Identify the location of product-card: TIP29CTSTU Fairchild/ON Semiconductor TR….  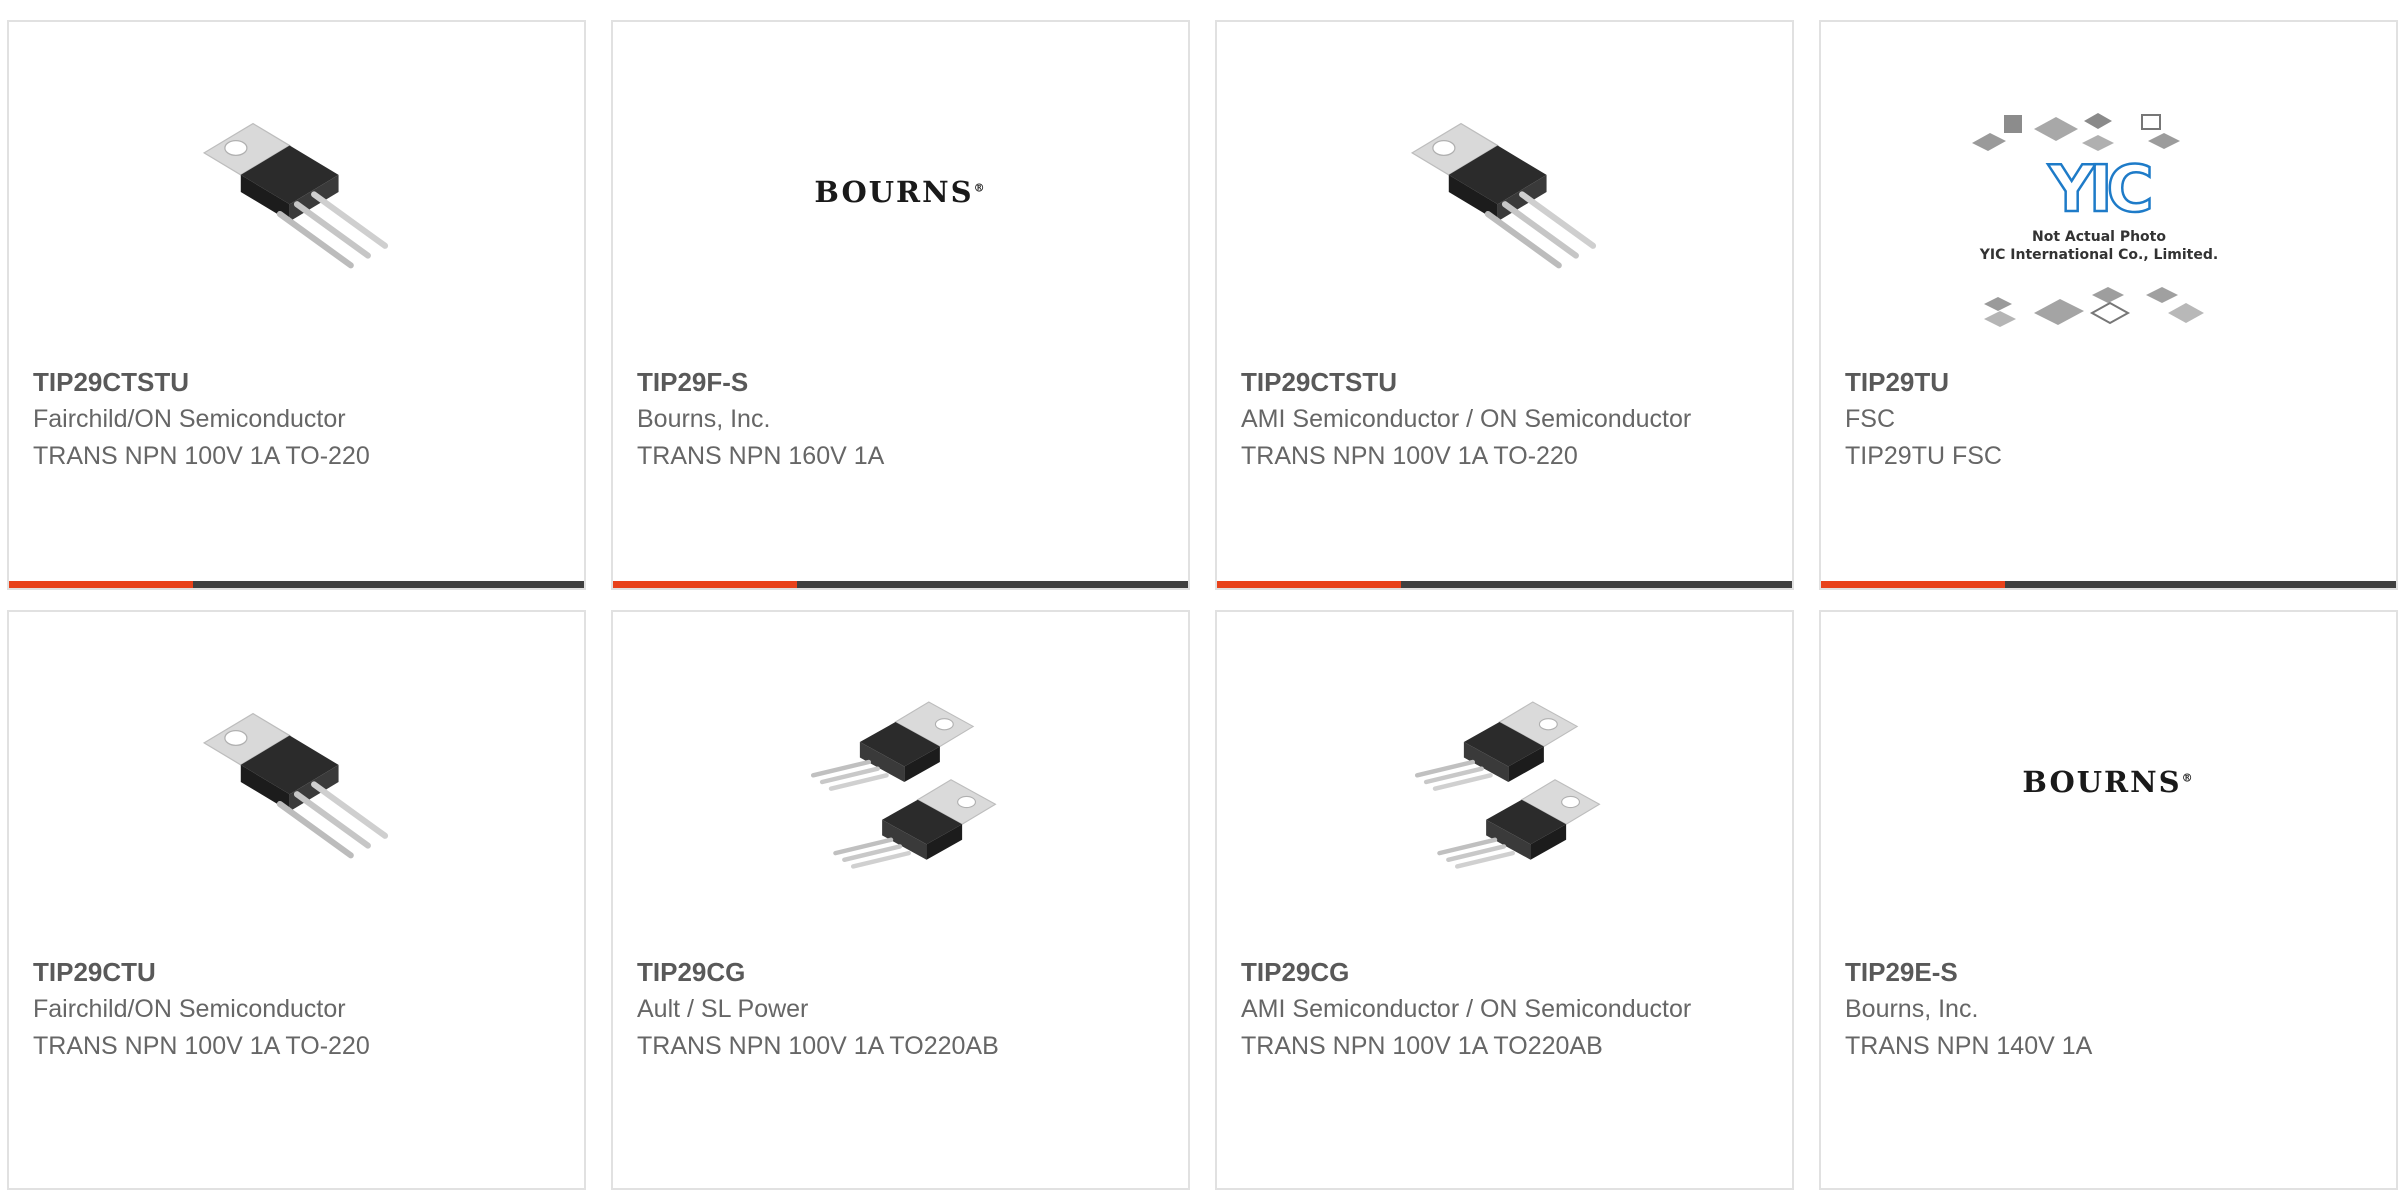
(296, 305).